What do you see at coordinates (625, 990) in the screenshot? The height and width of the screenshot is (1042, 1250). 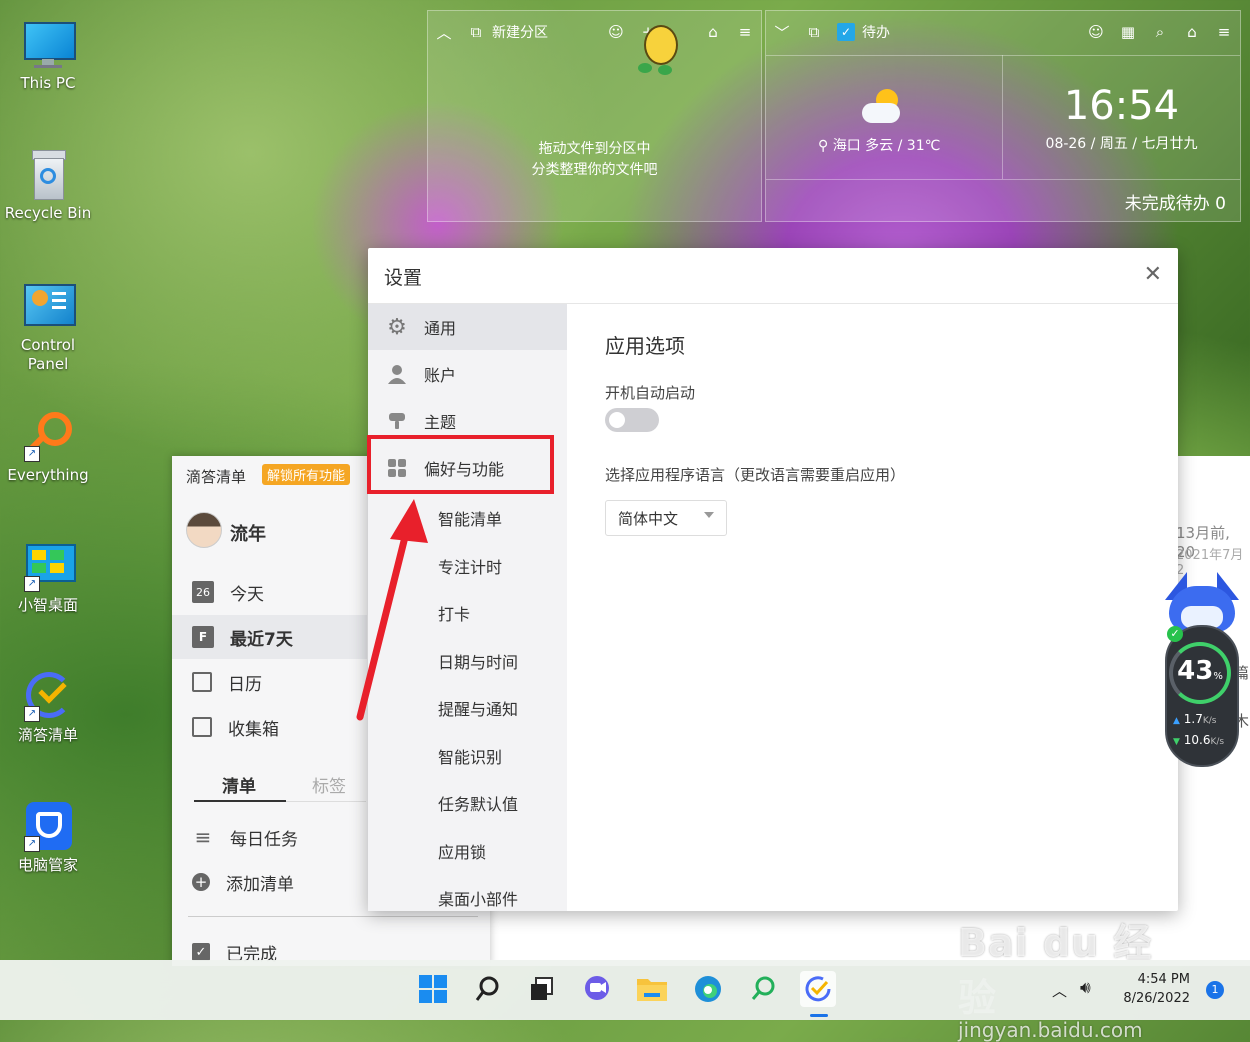 I see `taskbar: ︿ 🔊︎ 4:54 PM 8/26/2022 1` at bounding box center [625, 990].